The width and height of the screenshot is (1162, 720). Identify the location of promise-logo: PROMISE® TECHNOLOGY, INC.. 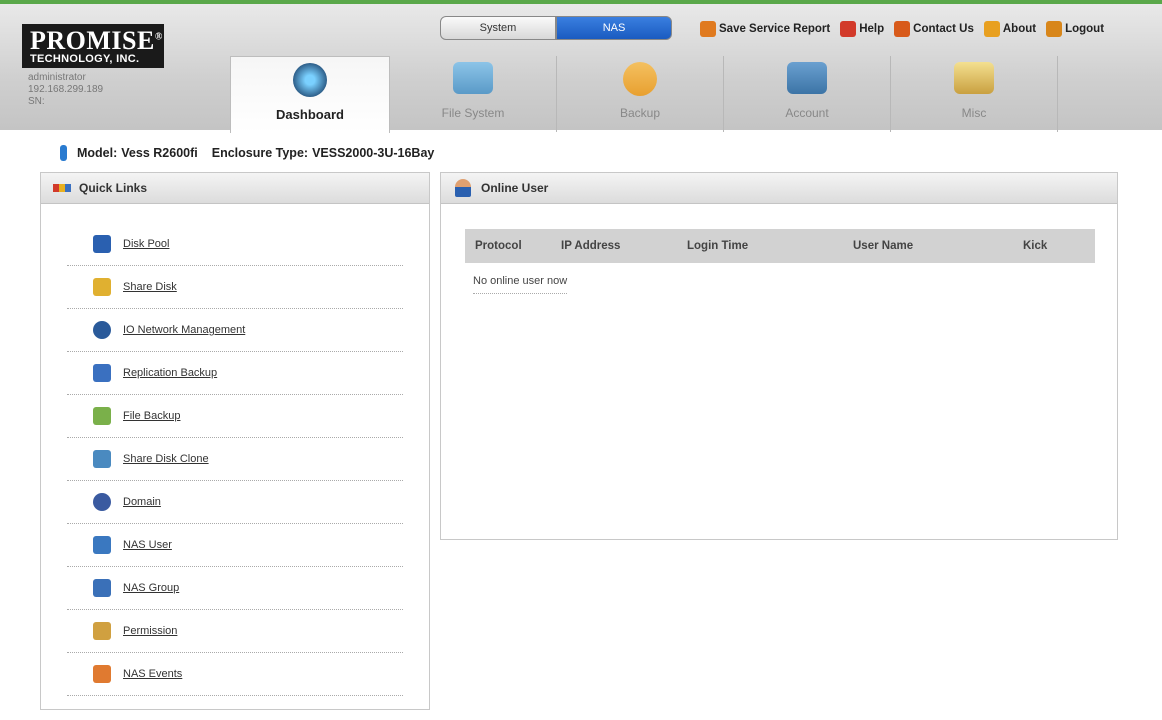
(93, 46).